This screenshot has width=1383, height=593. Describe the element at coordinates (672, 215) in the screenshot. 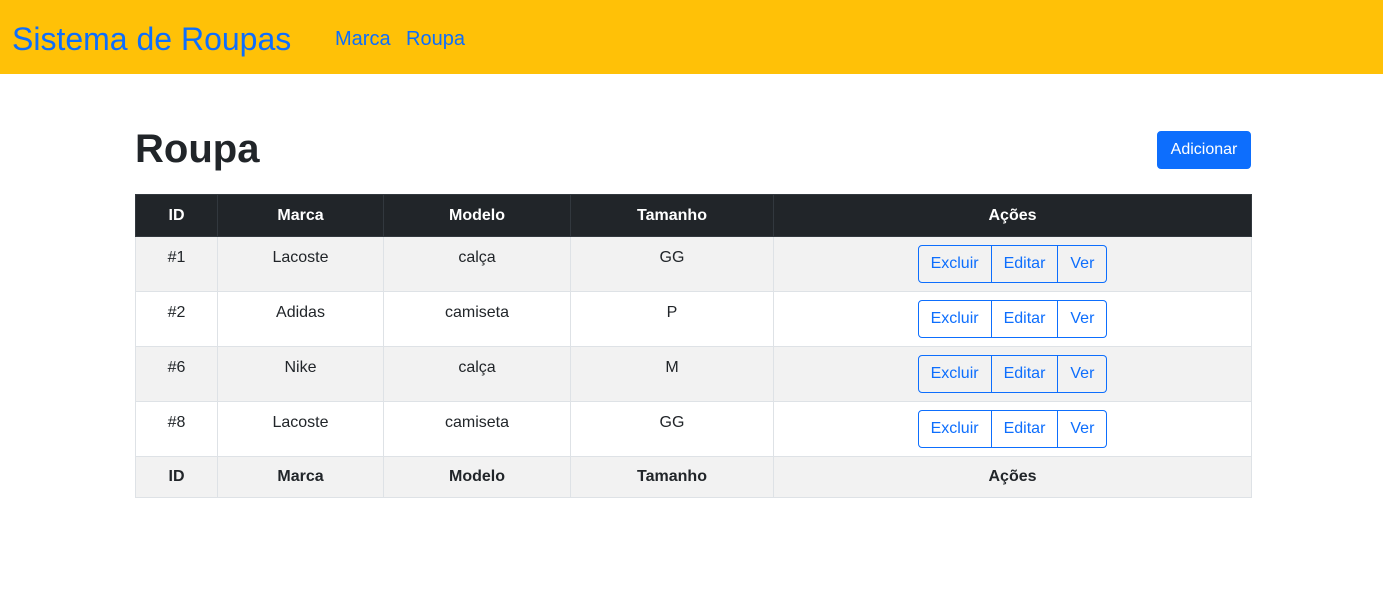

I see `header-tamanho: Tamanho` at that location.